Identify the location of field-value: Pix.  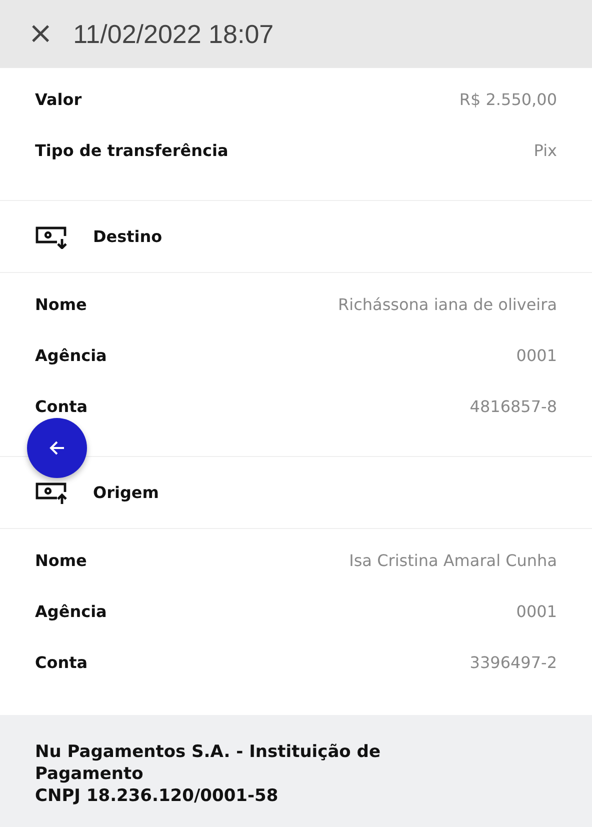
(545, 150).